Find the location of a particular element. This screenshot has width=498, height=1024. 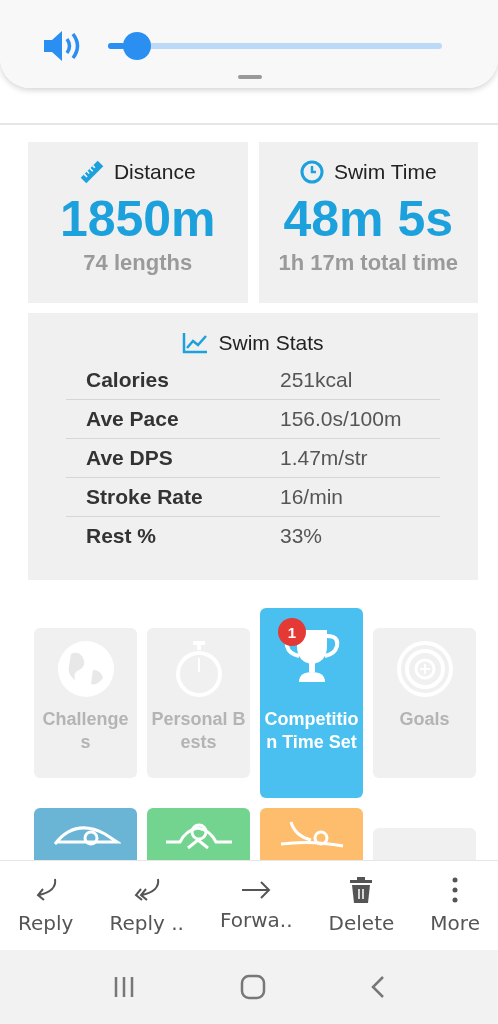

stat-name: Ave DPS is located at coordinates (130, 458).